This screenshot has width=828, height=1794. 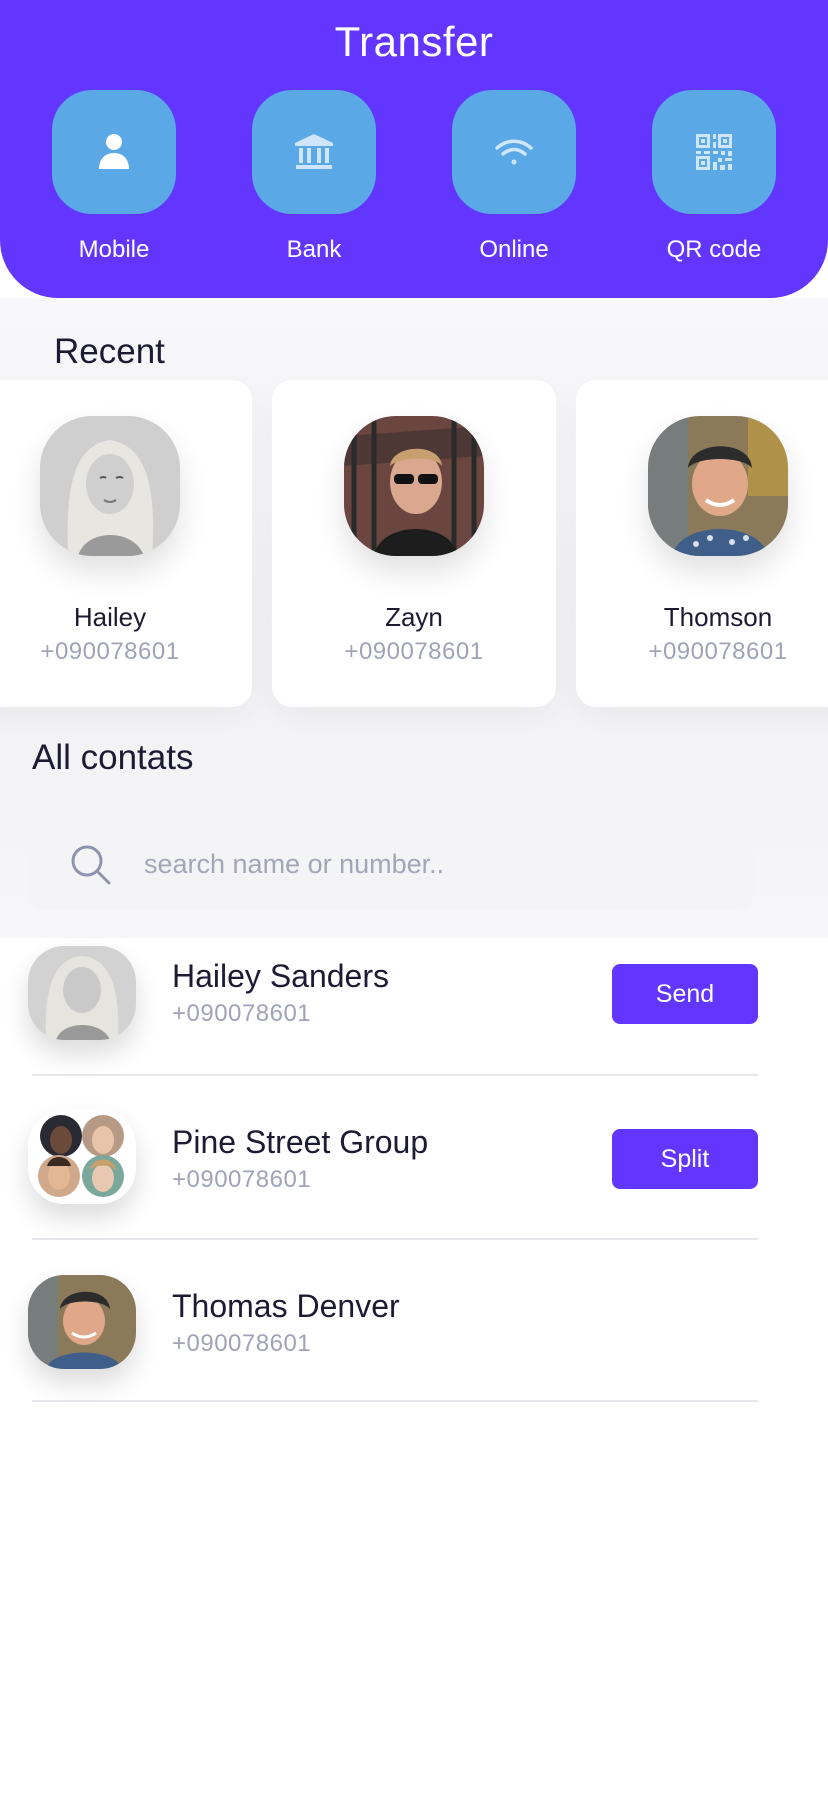 I want to click on search-input, so click(x=424, y=864).